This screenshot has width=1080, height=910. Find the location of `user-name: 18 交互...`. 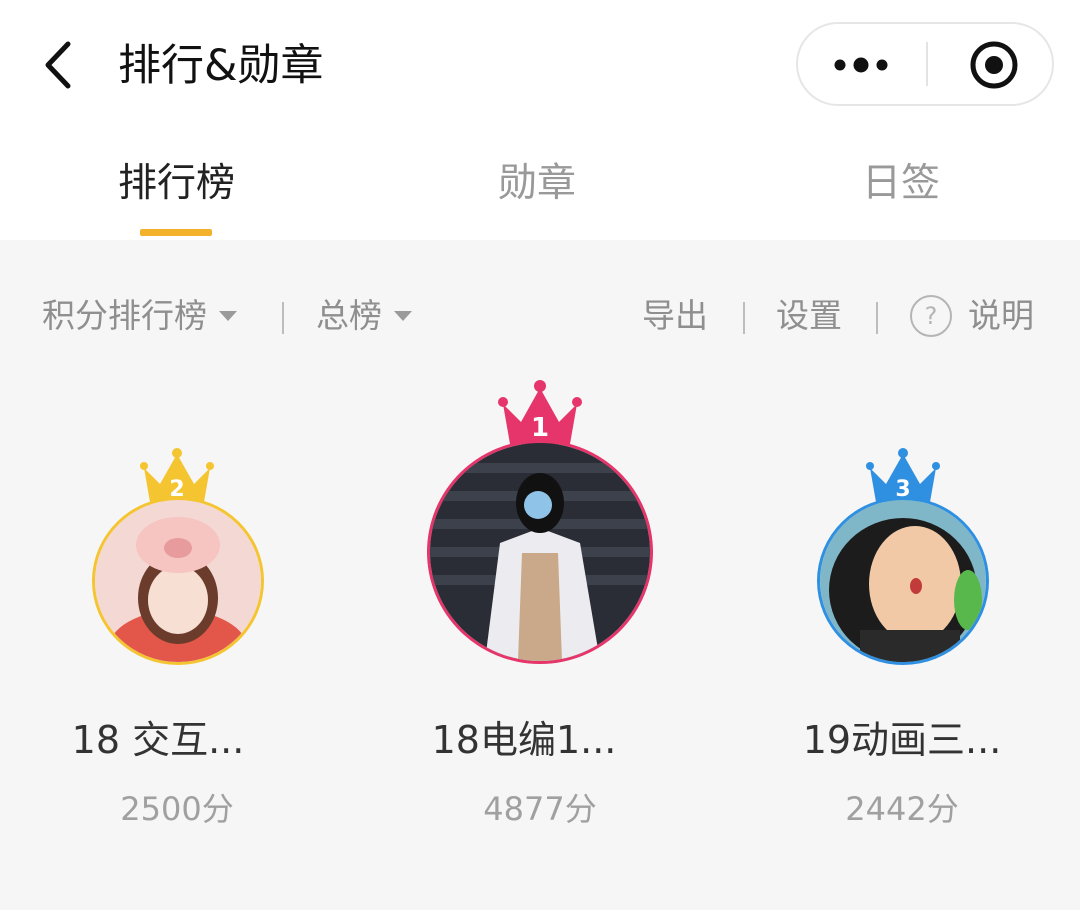

user-name: 18 交互... is located at coordinates (158, 740).